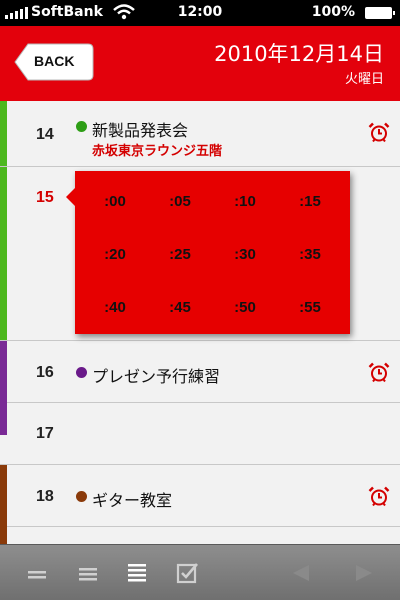 The image size is (400, 600). Describe the element at coordinates (115, 201) in the screenshot. I see `minute-option: :00` at that location.